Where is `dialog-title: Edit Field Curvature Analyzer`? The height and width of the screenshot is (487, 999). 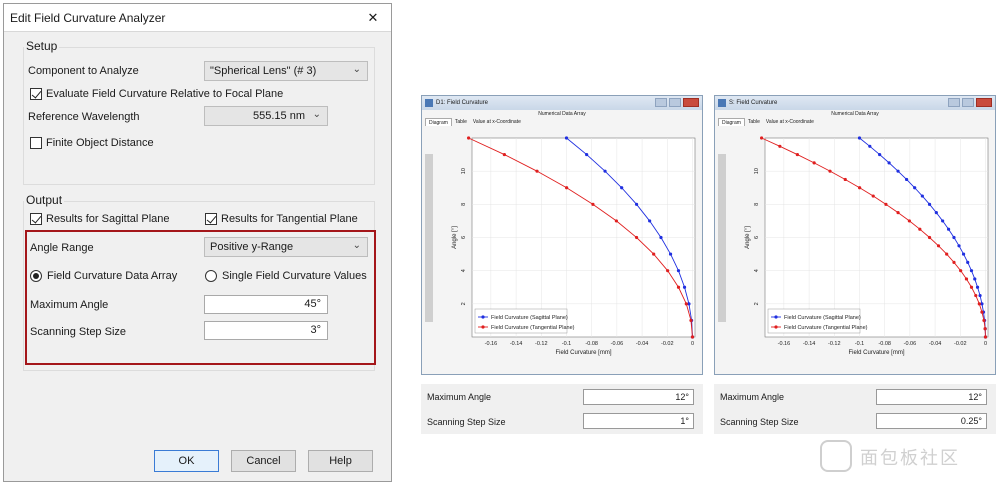 dialog-title: Edit Field Curvature Analyzer is located at coordinates (88, 17).